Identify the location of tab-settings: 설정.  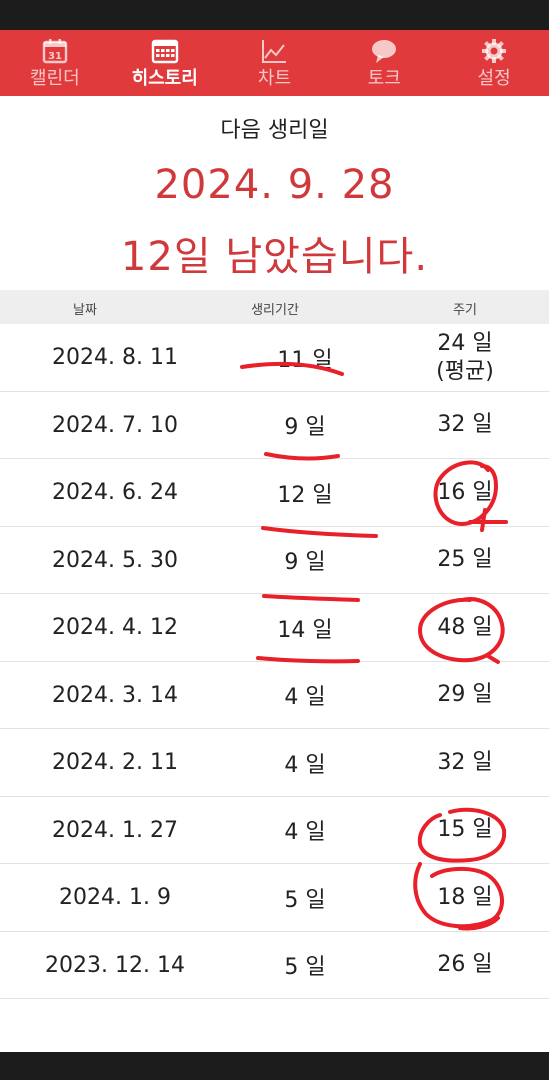
(494, 63).